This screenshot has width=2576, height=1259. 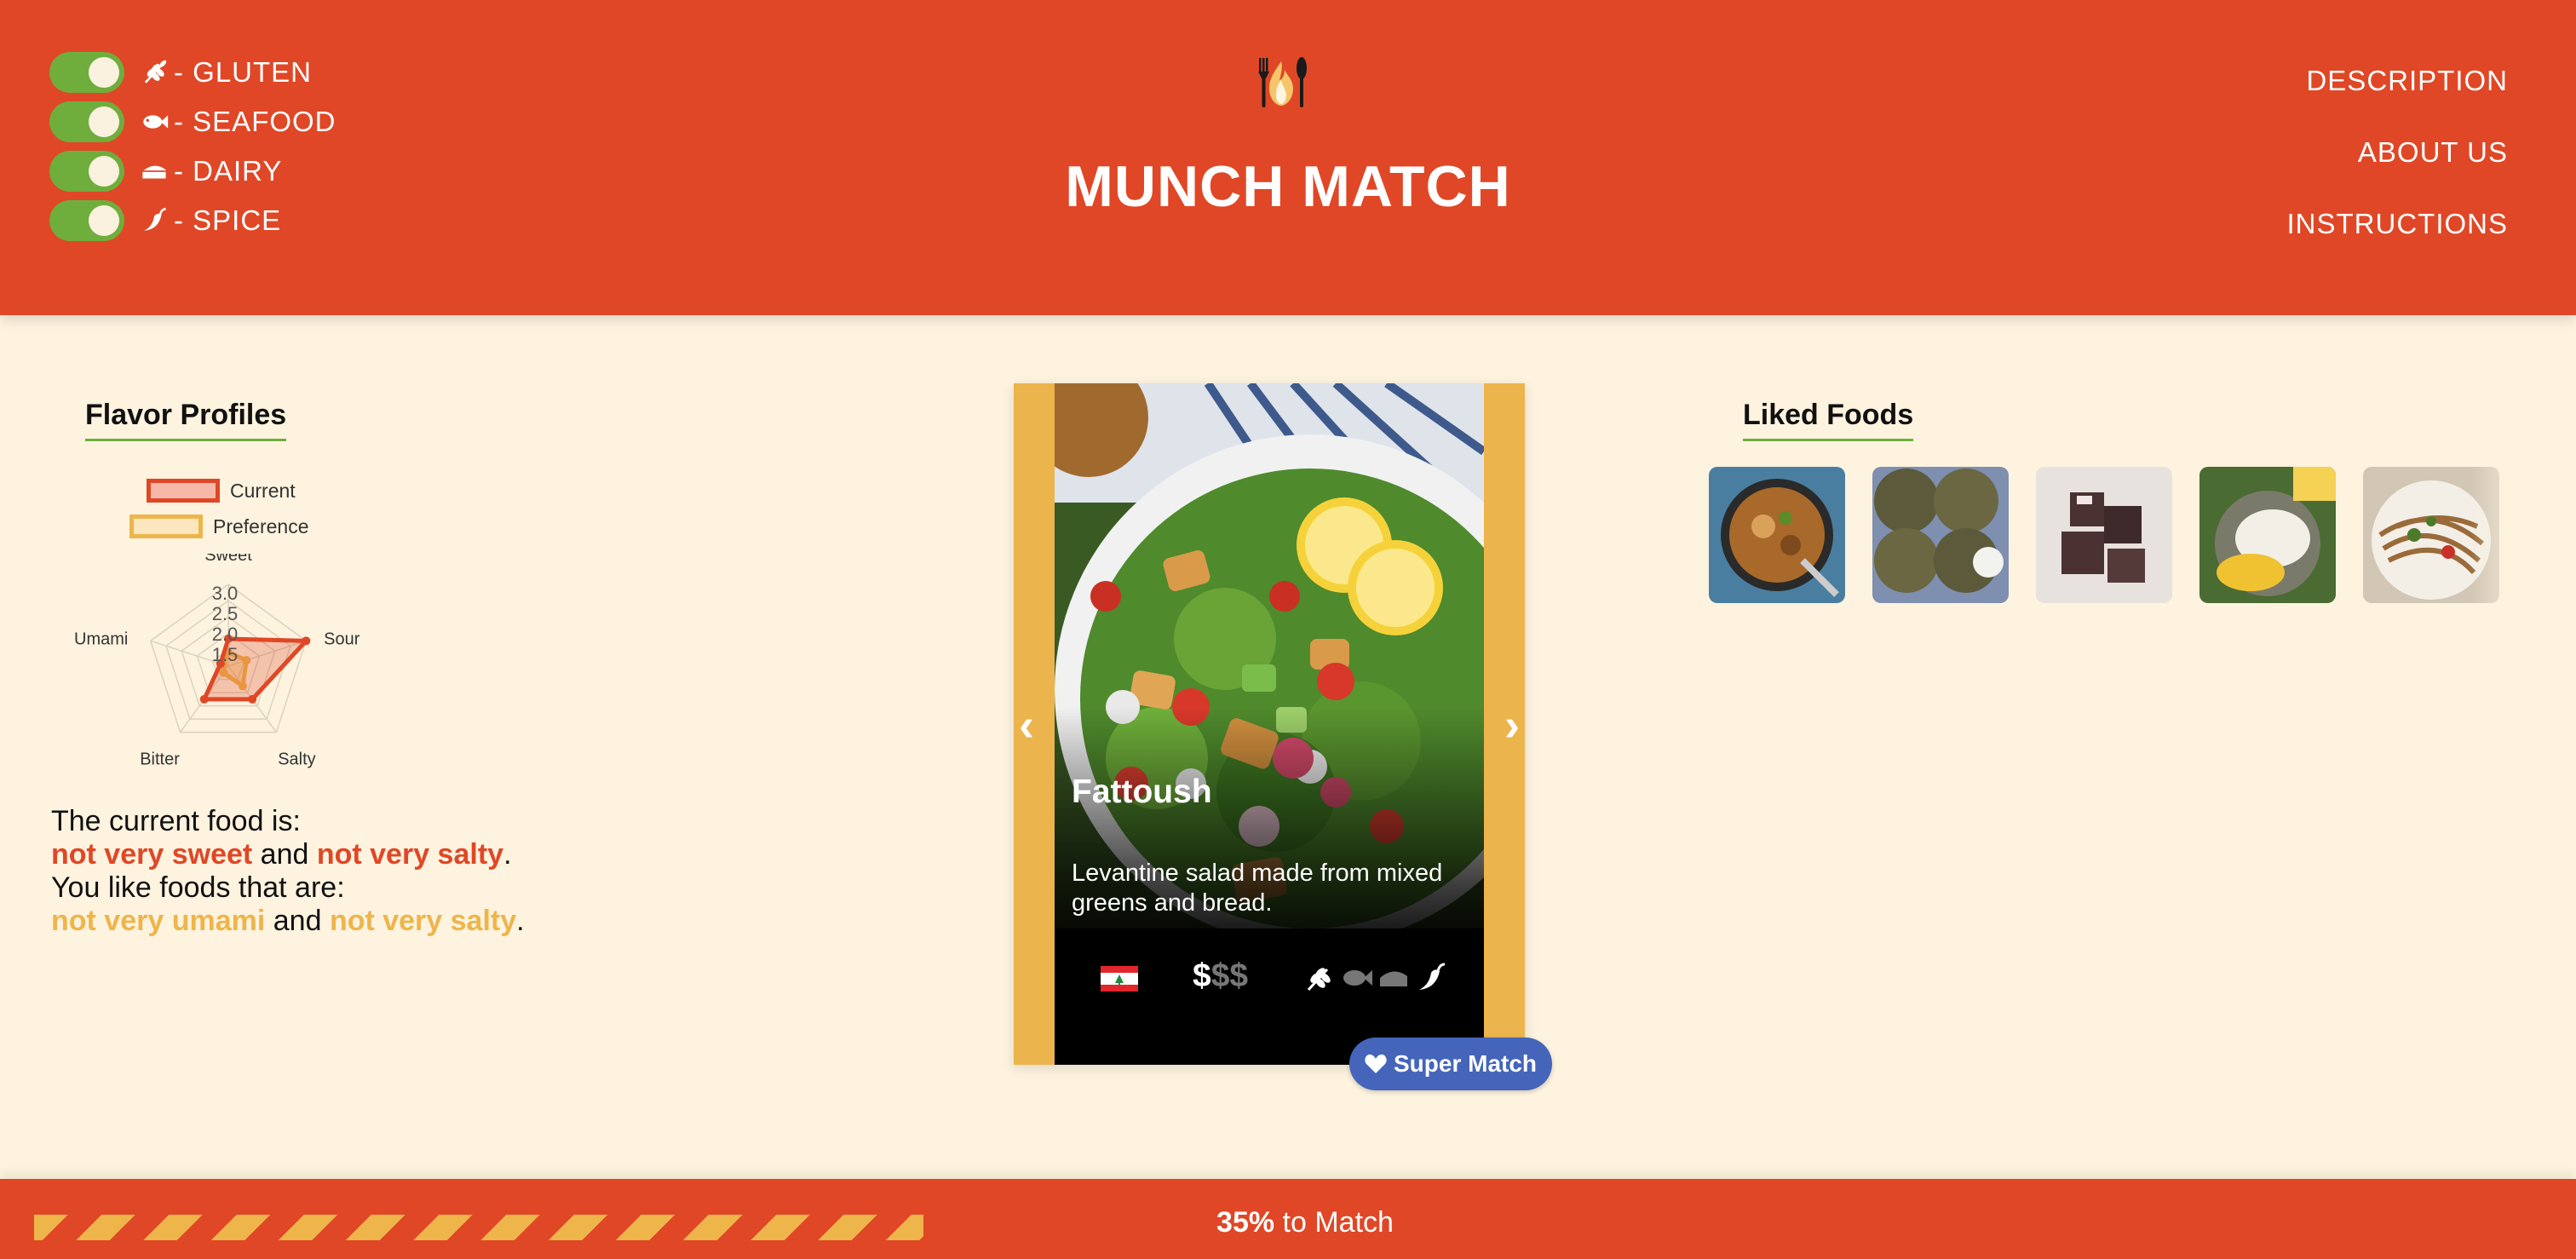 I want to click on liked-foods-title: Liked Foods, so click(x=1828, y=420).